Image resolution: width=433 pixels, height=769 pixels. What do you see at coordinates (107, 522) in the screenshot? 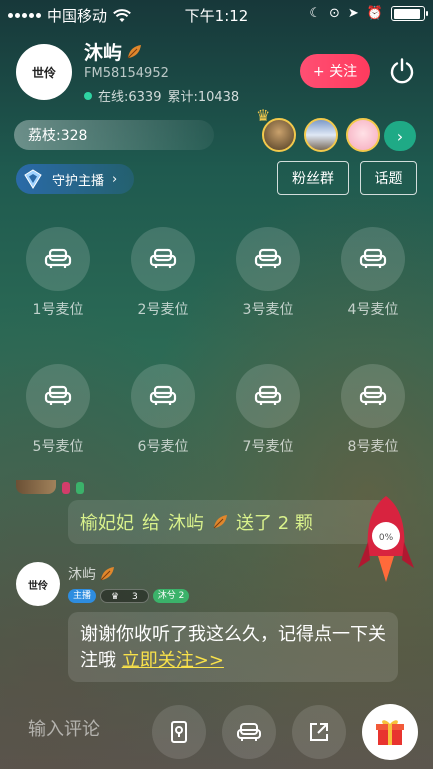
I see `gift-sender: 榆妃妃` at bounding box center [107, 522].